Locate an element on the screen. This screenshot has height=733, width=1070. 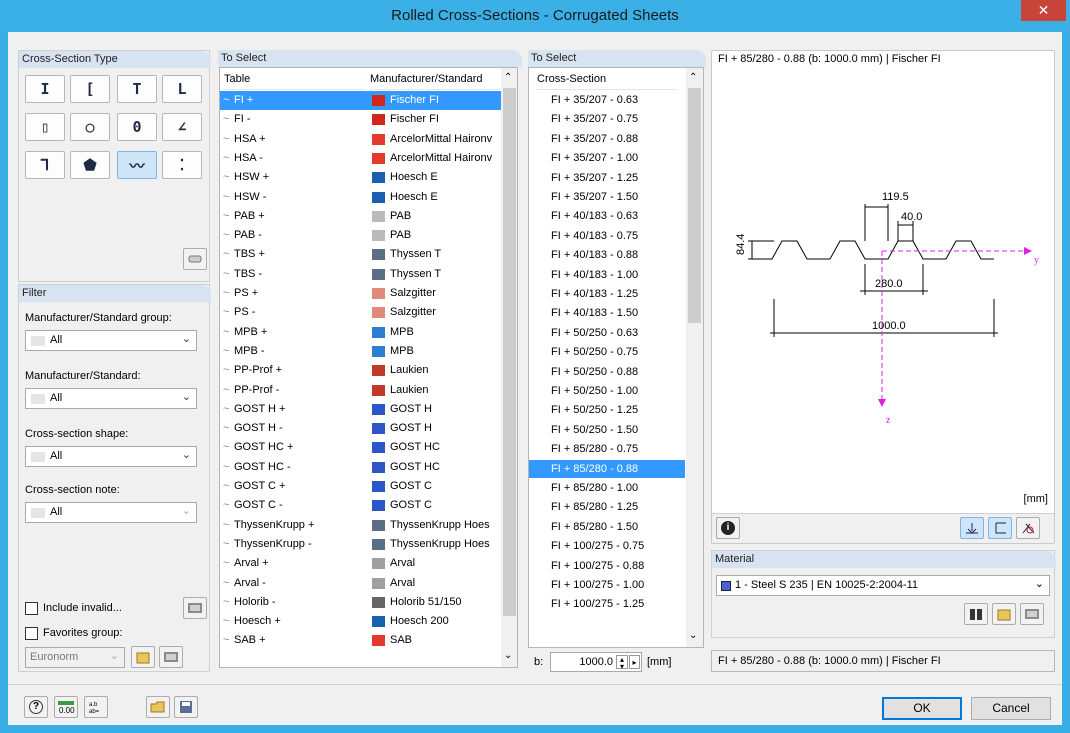
refresh-button is located at coordinates (195, 259).